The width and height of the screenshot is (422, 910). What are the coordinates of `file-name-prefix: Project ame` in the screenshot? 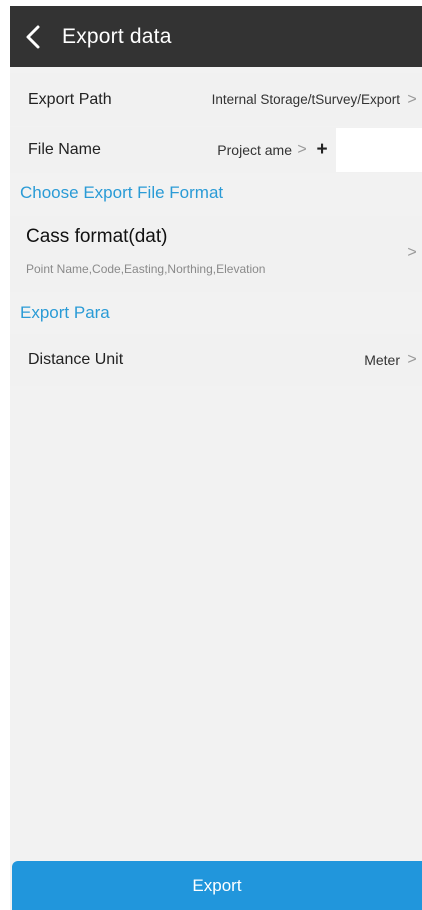 It's located at (254, 150).